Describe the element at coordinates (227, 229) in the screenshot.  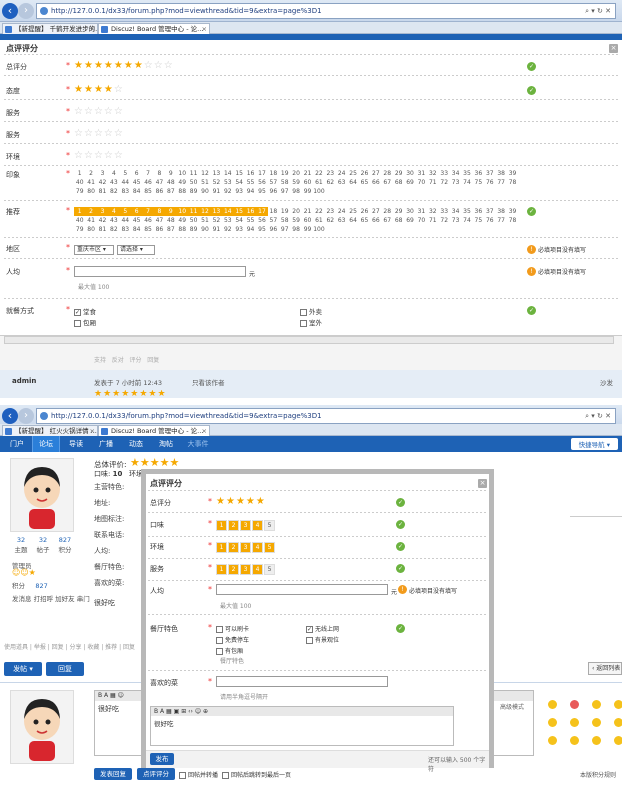
I see `number-option: 92` at that location.